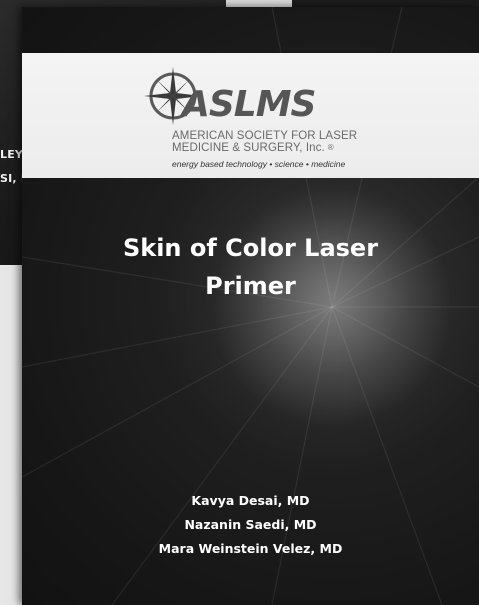  What do you see at coordinates (250, 248) in the screenshot?
I see `book-title-line-1: Skin of Color Laser` at bounding box center [250, 248].